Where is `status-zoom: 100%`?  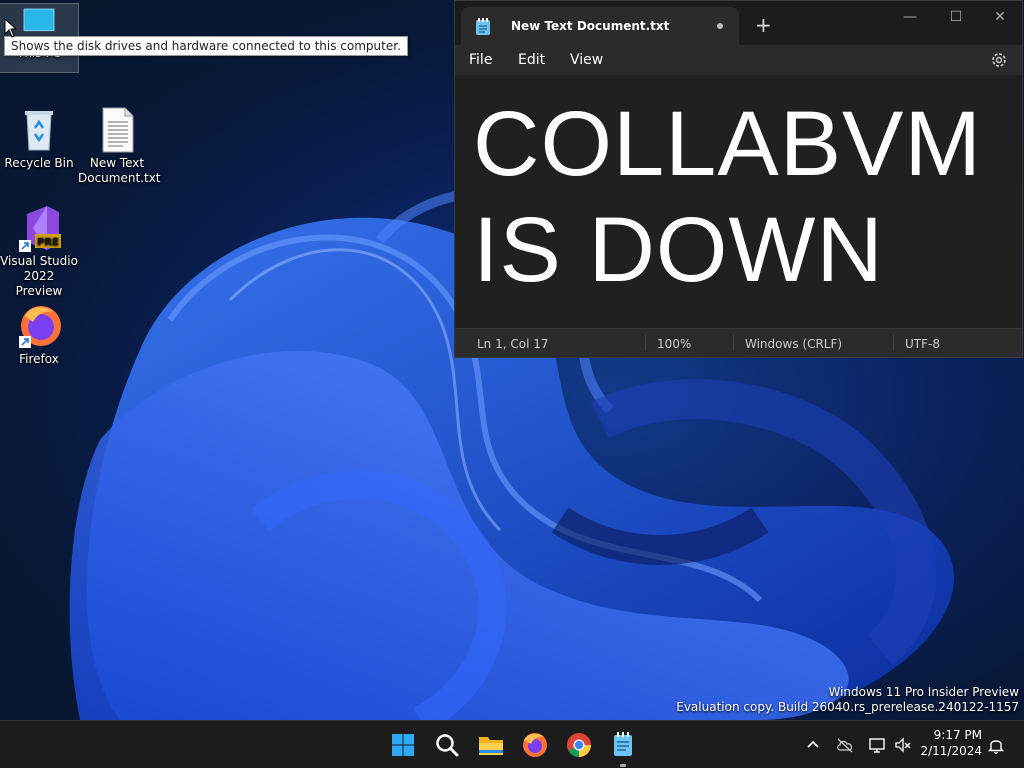 status-zoom: 100% is located at coordinates (674, 344).